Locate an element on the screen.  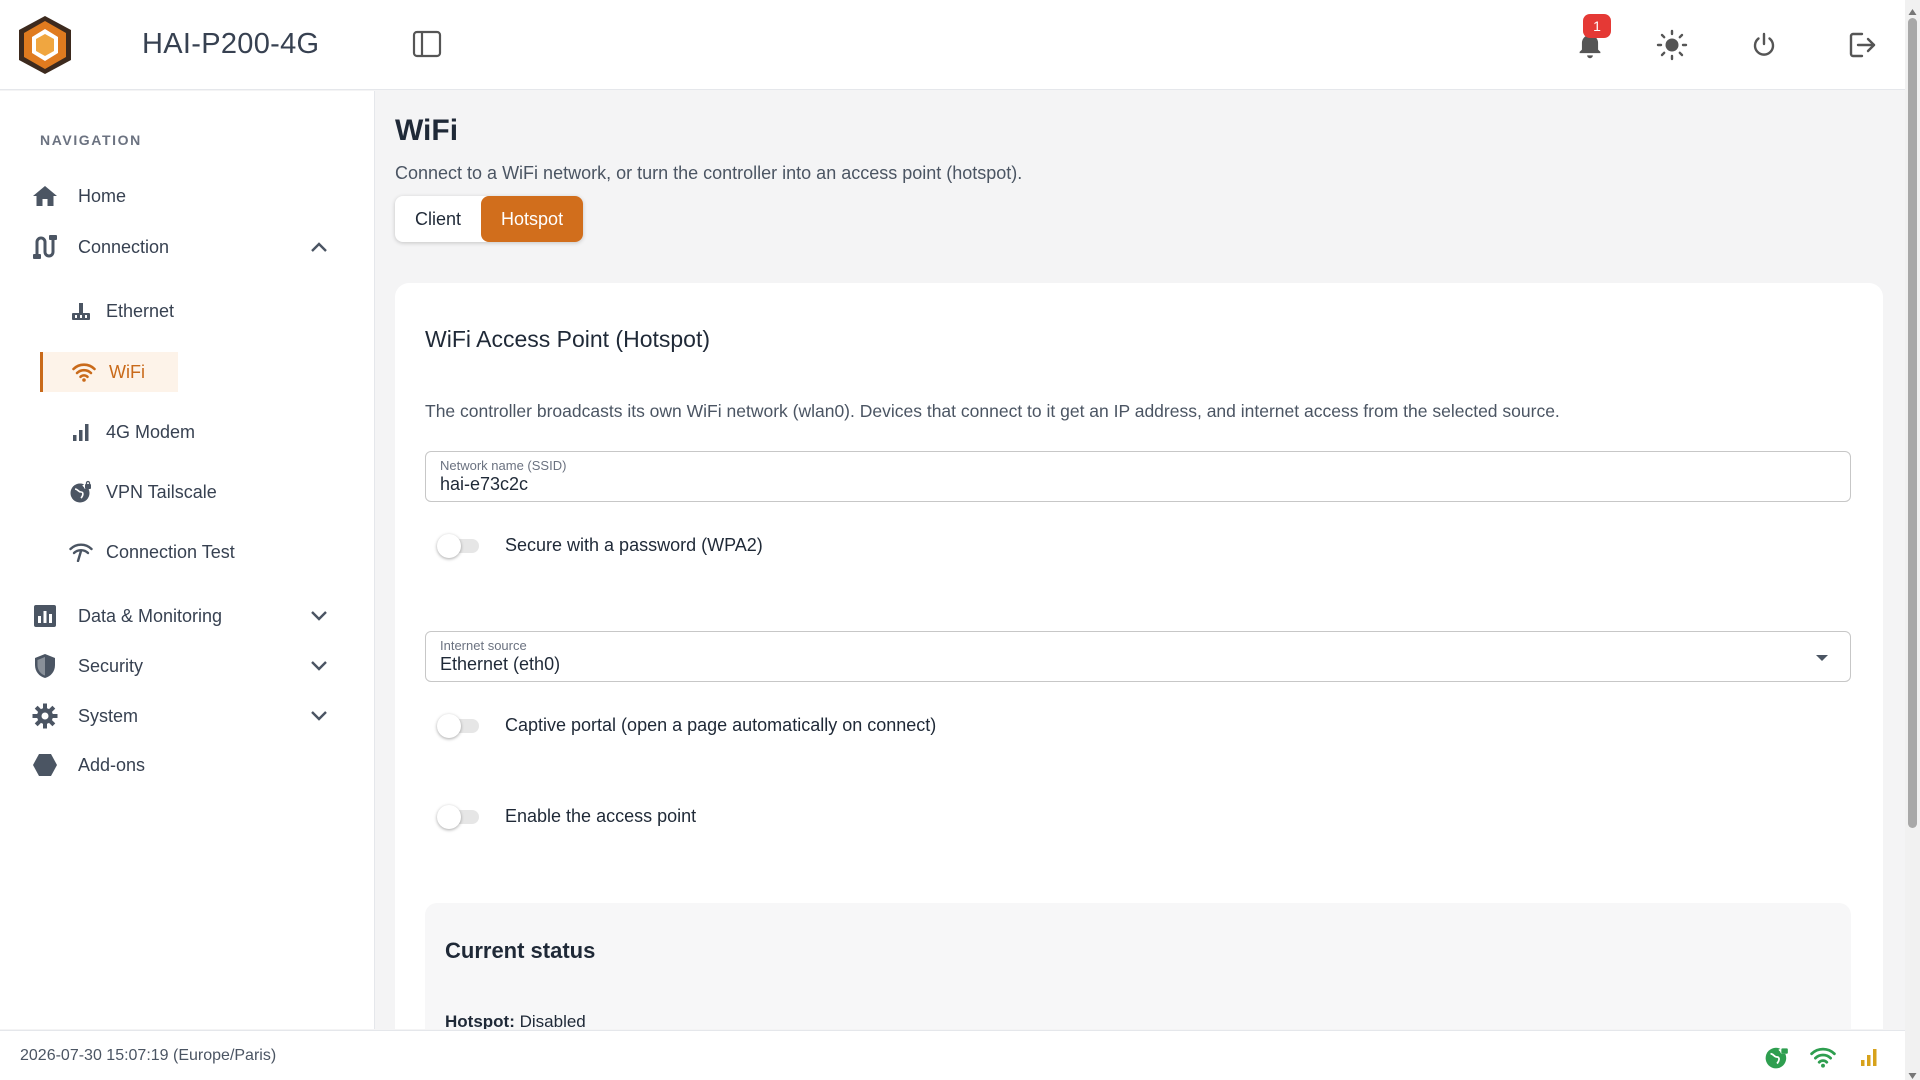
sidebar-subitem-ethernet: Ethernet is located at coordinates (121, 311).